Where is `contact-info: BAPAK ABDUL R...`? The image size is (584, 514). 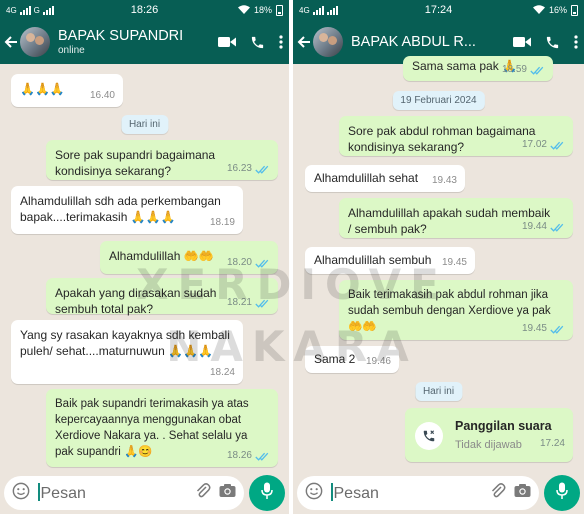
contact-info: BAPAK ABDUL R... is located at coordinates (429, 42).